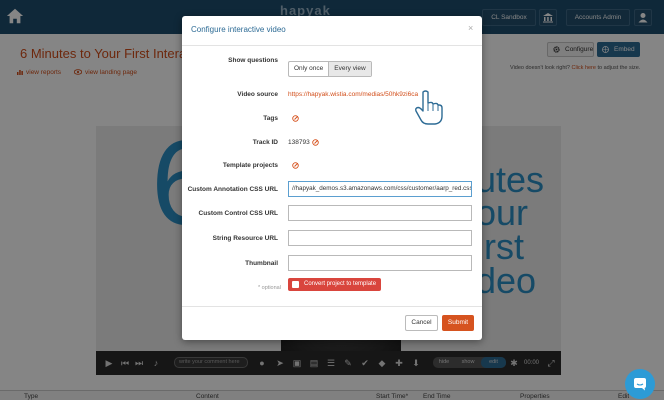  What do you see at coordinates (470, 28) in the screenshot?
I see `close-icon: ×` at bounding box center [470, 28].